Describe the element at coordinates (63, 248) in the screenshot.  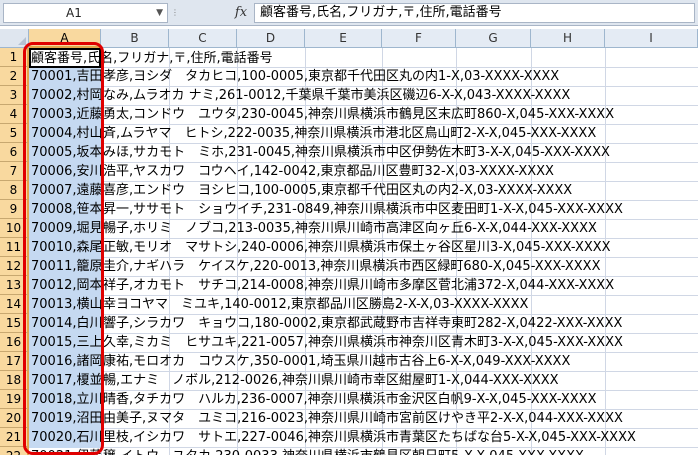
I see `selection-outline` at that location.